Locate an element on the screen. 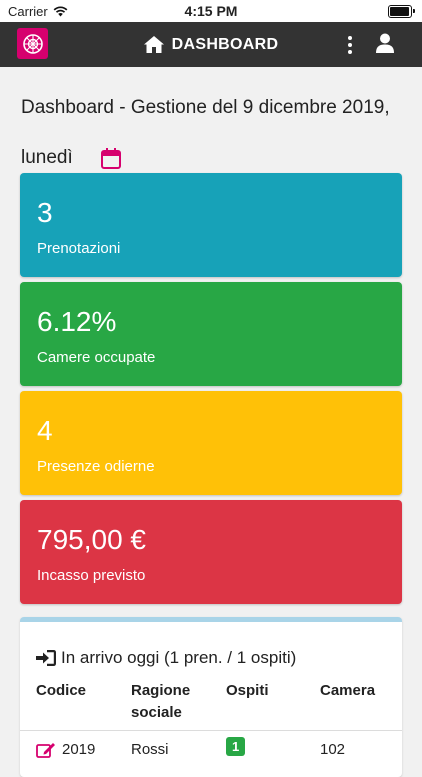 The image size is (422, 777). column-header-codice: Codice is located at coordinates (61, 691).